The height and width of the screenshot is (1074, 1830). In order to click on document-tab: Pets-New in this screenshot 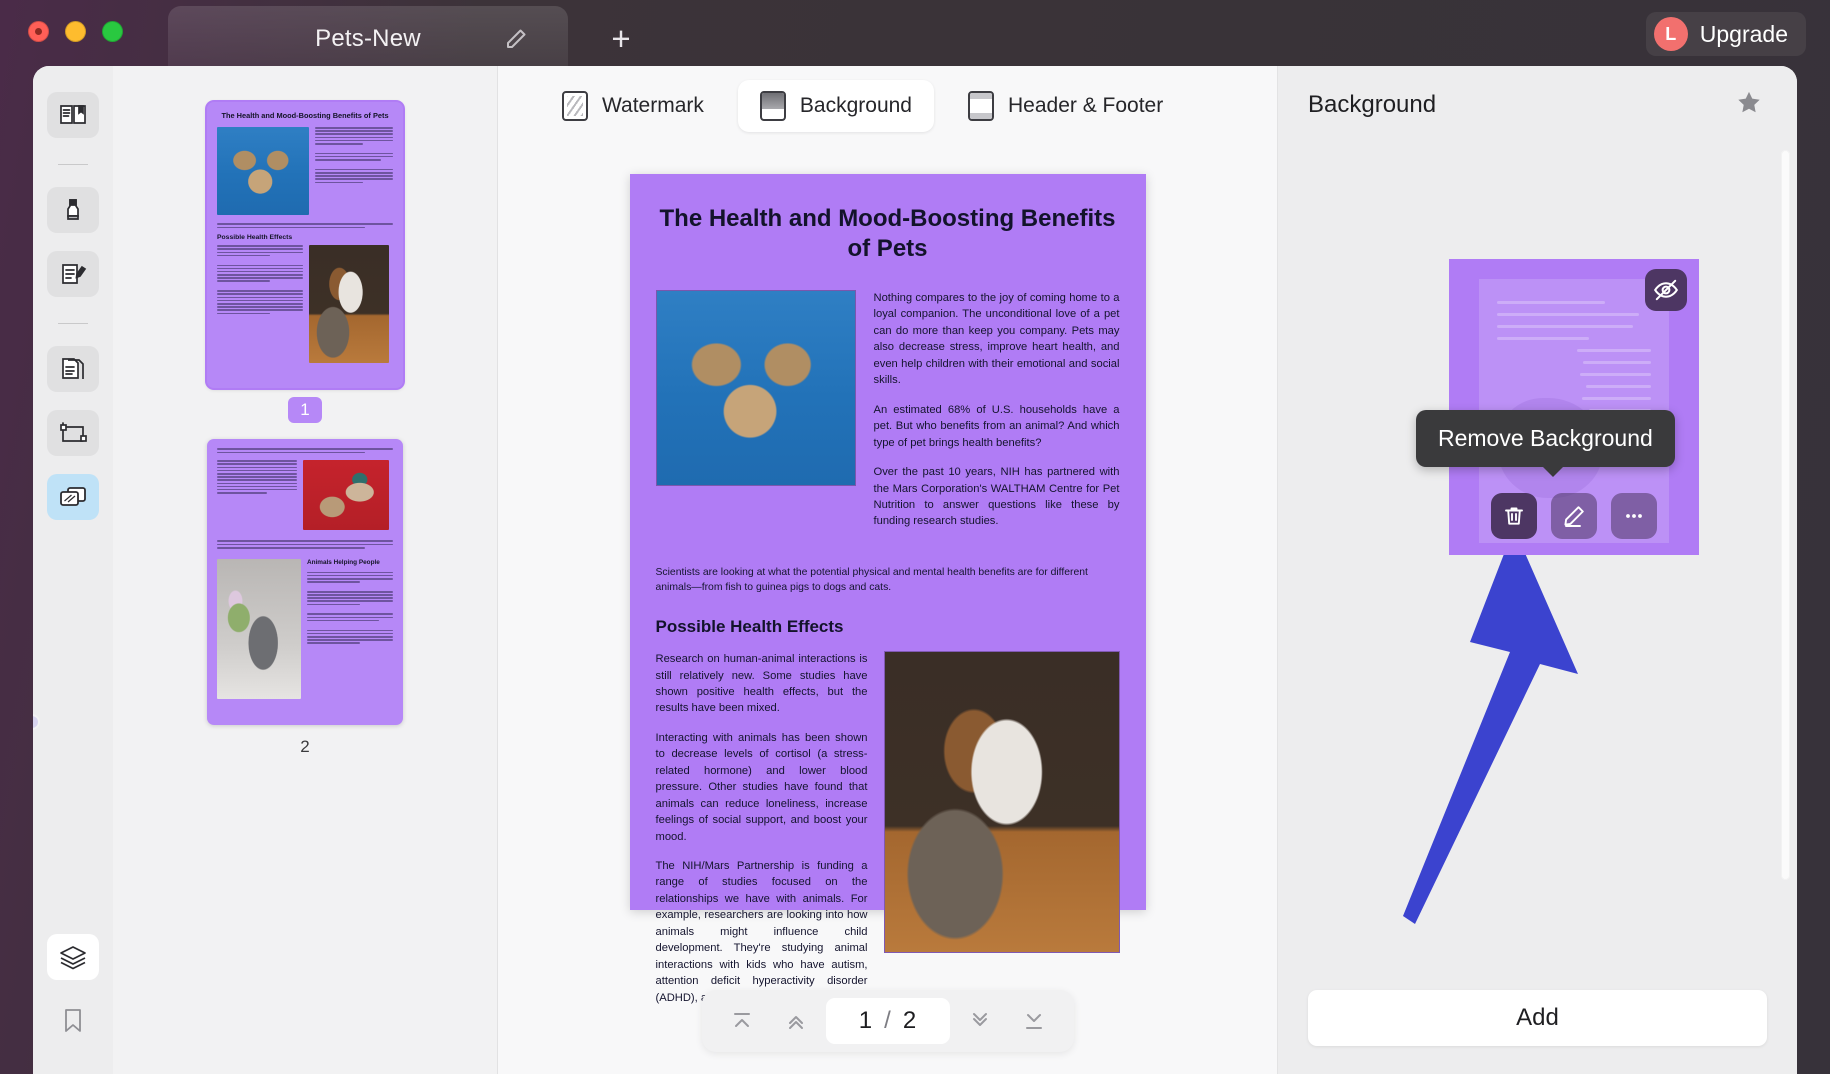, I will do `click(368, 39)`.